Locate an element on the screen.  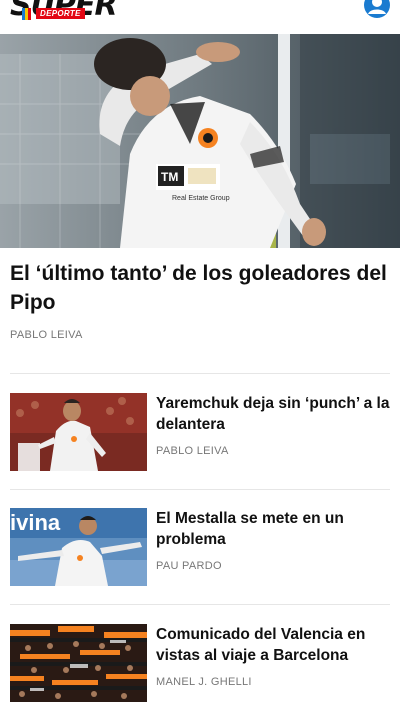
top-header: SUPER DEPORTE is located at coordinates (200, 17).